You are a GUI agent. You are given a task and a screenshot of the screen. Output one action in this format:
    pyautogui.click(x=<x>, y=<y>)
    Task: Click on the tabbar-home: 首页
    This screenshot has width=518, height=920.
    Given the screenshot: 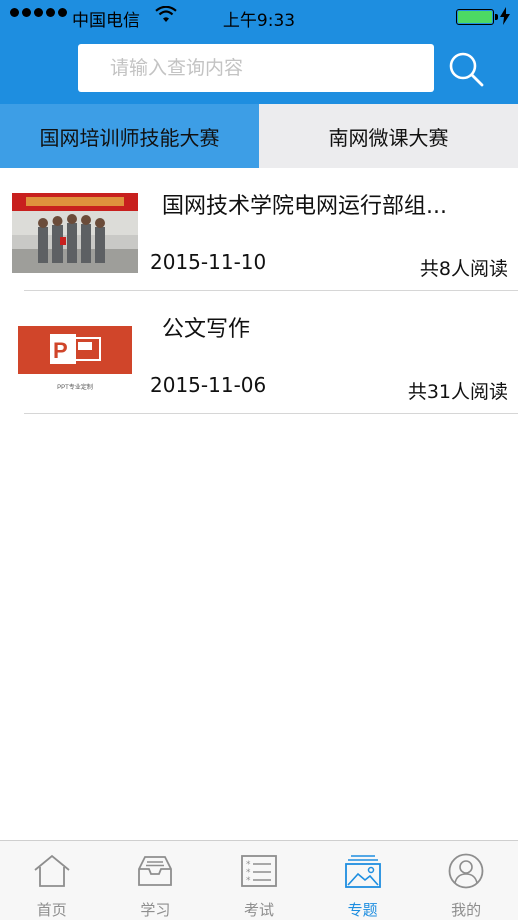 What is the action you would take?
    pyautogui.click(x=52, y=880)
    